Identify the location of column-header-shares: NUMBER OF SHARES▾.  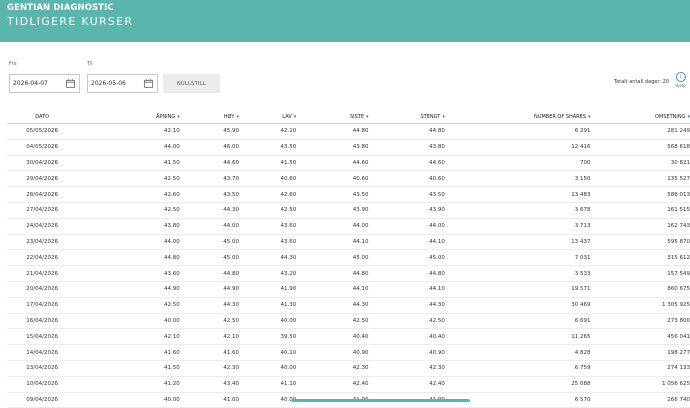
(518, 117).